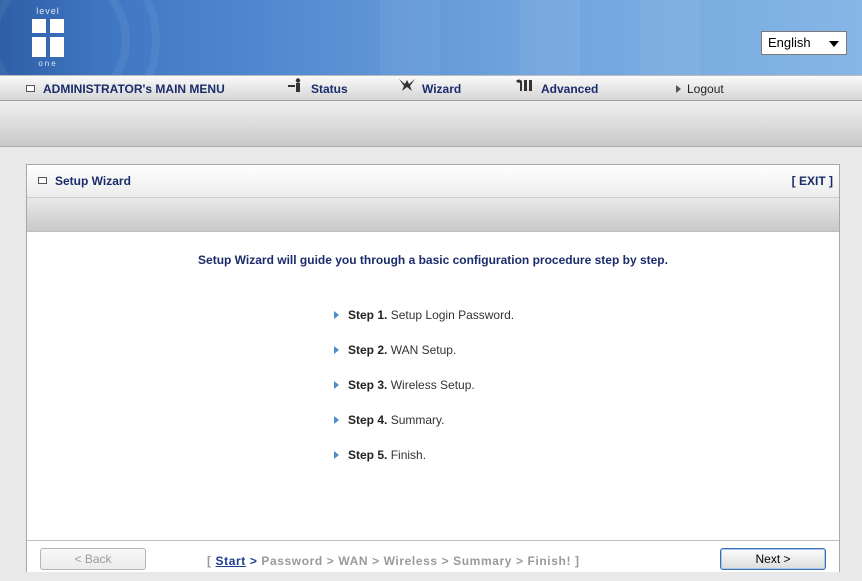 The height and width of the screenshot is (581, 862). I want to click on panel-title-text: Setup Wizard, so click(93, 181).